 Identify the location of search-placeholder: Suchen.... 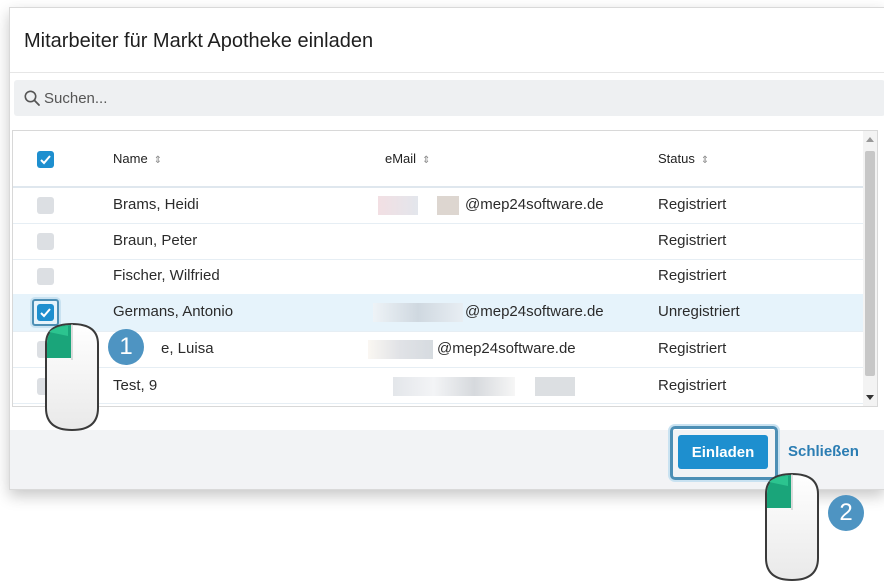
(76, 98).